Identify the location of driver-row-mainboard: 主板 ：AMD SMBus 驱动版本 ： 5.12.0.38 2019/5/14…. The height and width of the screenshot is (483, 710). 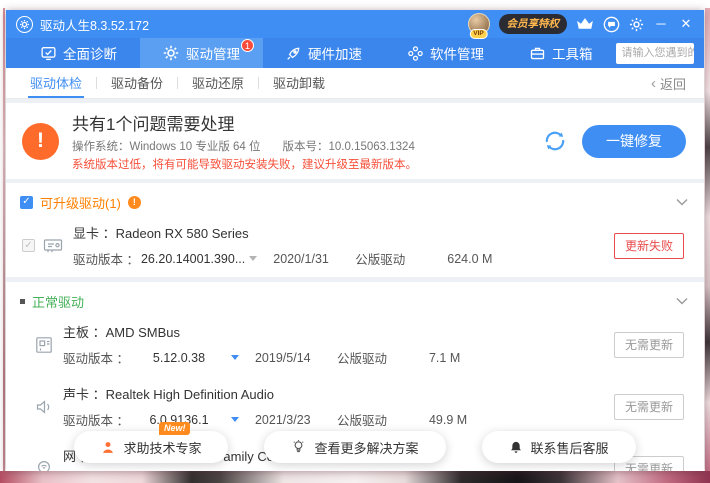
(355, 345).